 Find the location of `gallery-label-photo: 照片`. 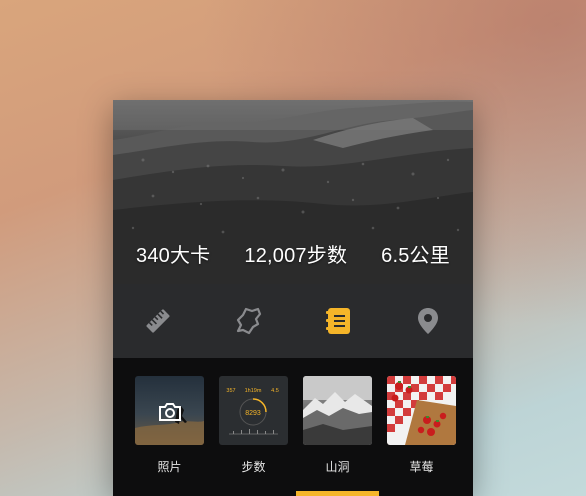

gallery-label-photo: 照片 is located at coordinates (169, 467).